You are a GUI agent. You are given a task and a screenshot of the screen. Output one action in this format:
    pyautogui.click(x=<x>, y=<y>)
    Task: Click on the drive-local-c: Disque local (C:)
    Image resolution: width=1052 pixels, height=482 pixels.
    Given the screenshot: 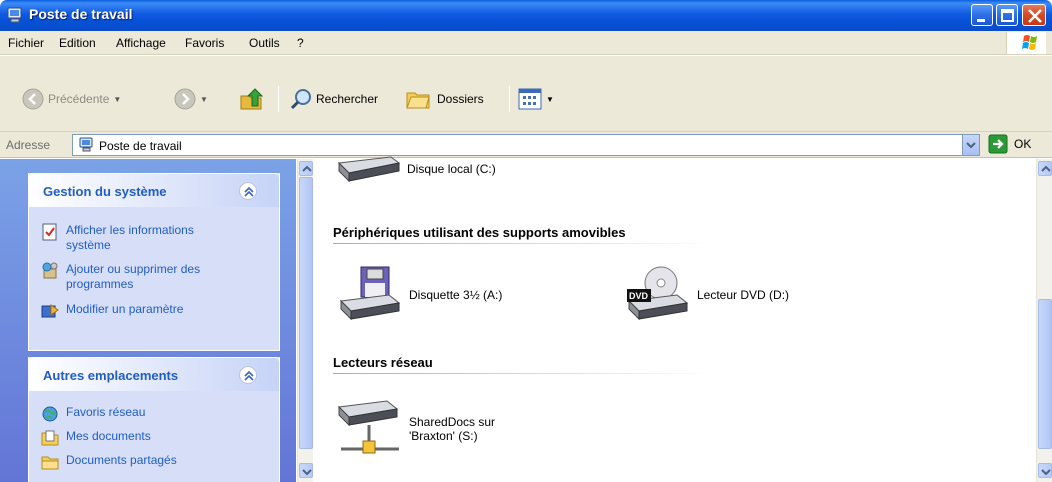 What is the action you would take?
    pyautogui.click(x=415, y=169)
    